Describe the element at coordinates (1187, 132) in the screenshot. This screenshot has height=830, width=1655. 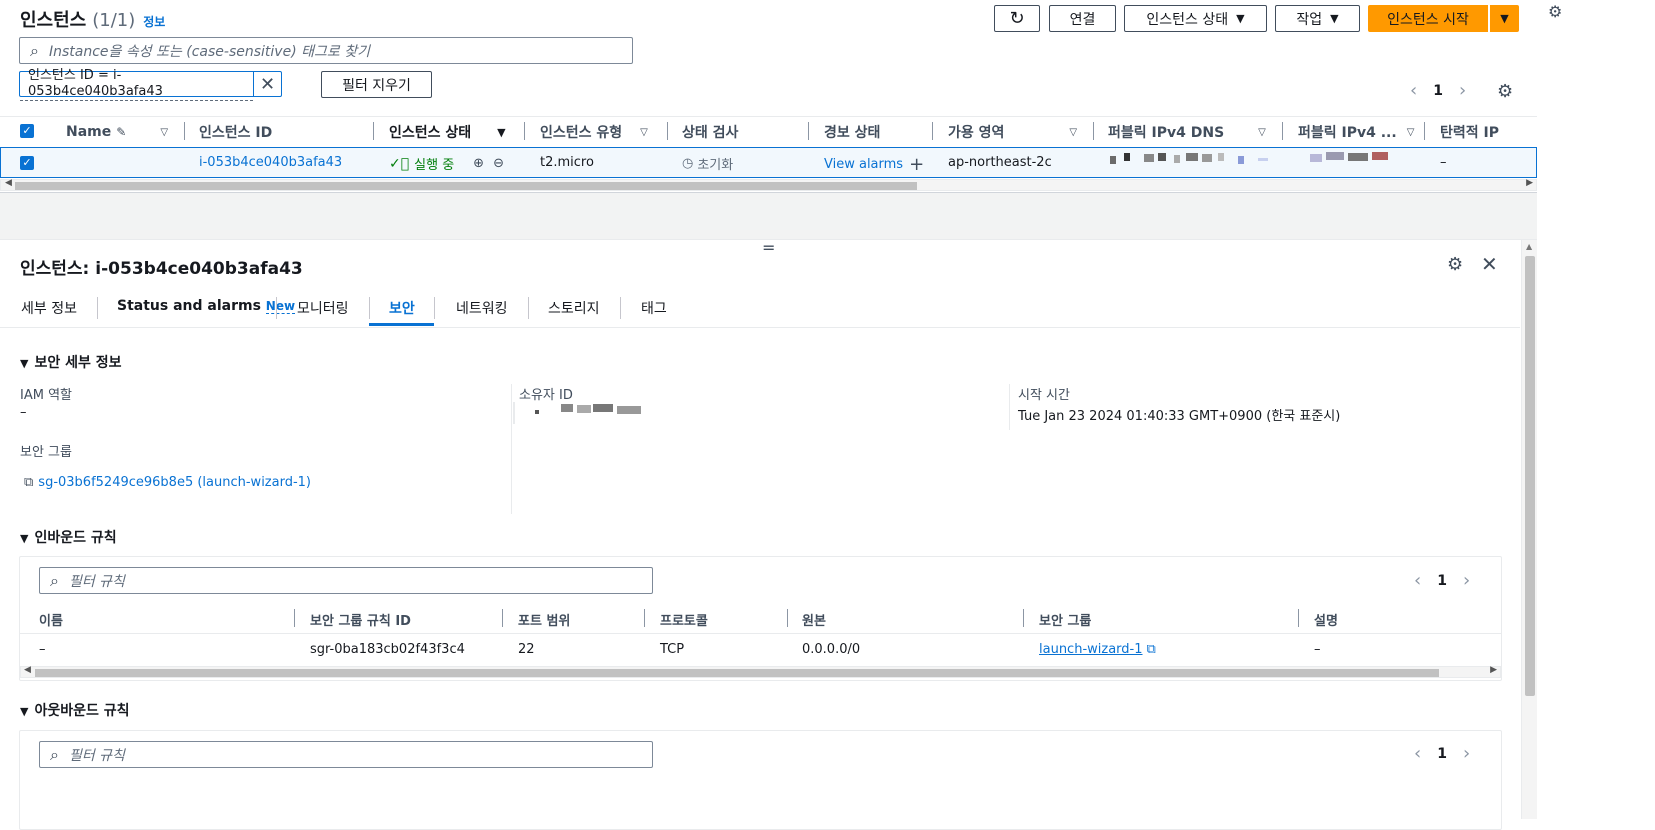
I see `col-public-dns: 퍼블릭 IPv4 DNS ▽` at that location.